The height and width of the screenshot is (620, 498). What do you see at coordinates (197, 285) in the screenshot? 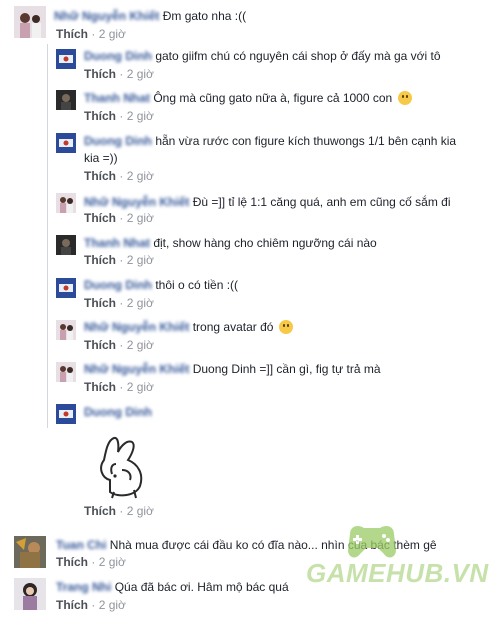
I see `comment-text: thôi o có tiền :((` at bounding box center [197, 285].